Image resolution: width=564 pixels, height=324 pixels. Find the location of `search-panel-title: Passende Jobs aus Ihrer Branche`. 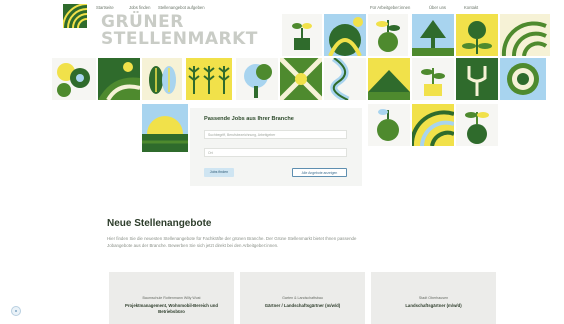

search-panel-title: Passende Jobs aus Ihrer Branche is located at coordinates (249, 119).